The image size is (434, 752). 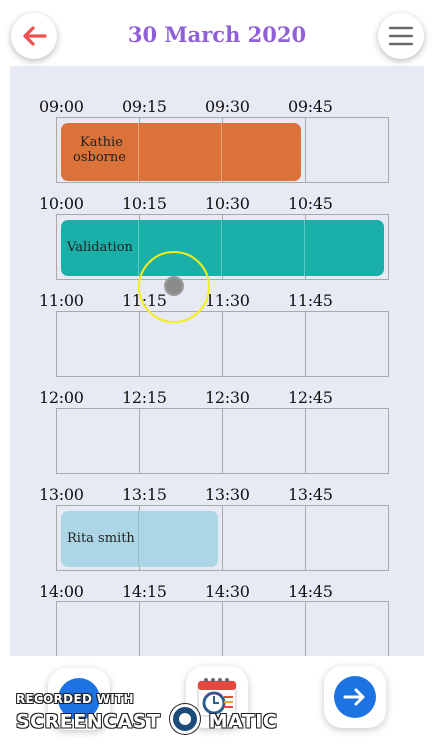 I want to click on menu-button, so click(x=401, y=36).